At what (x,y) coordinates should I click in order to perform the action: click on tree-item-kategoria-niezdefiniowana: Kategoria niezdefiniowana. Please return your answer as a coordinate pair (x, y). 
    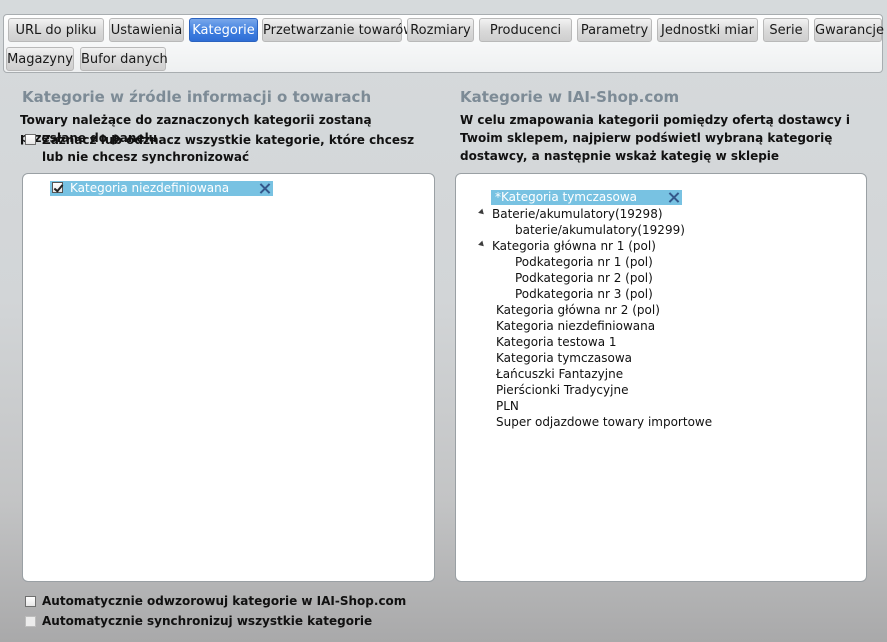
    Looking at the image, I should click on (575, 326).